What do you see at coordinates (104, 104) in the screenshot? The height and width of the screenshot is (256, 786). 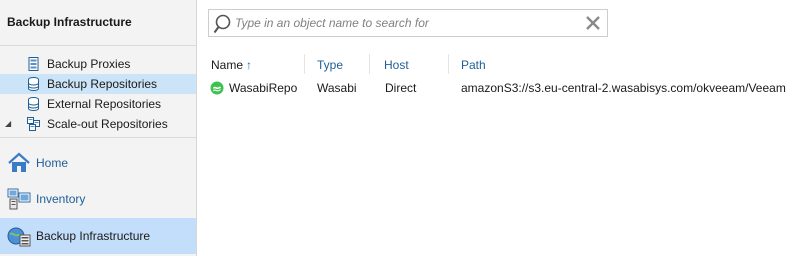 I see `tree-item-label: External Repositories` at bounding box center [104, 104].